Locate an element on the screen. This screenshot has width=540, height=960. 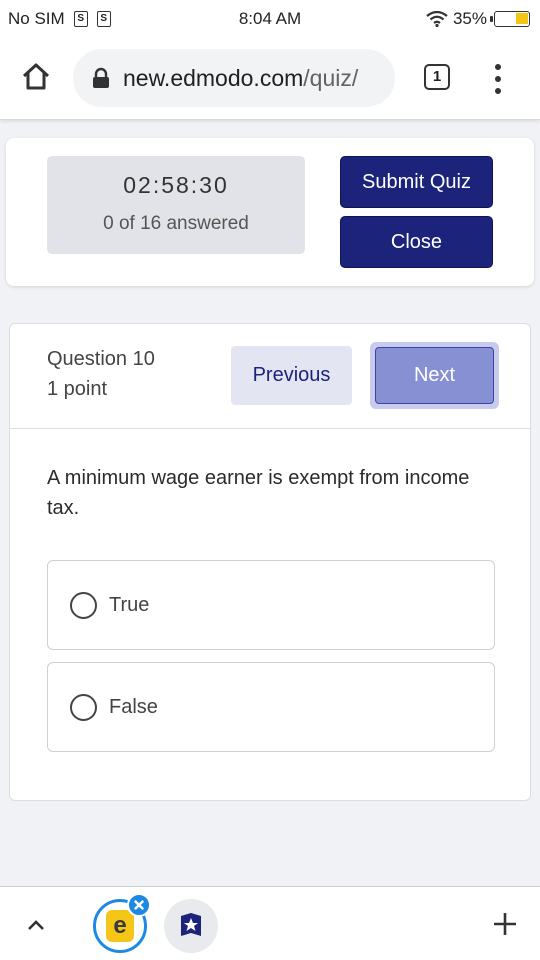
url-domain: new.edmodo.com is located at coordinates (213, 77).